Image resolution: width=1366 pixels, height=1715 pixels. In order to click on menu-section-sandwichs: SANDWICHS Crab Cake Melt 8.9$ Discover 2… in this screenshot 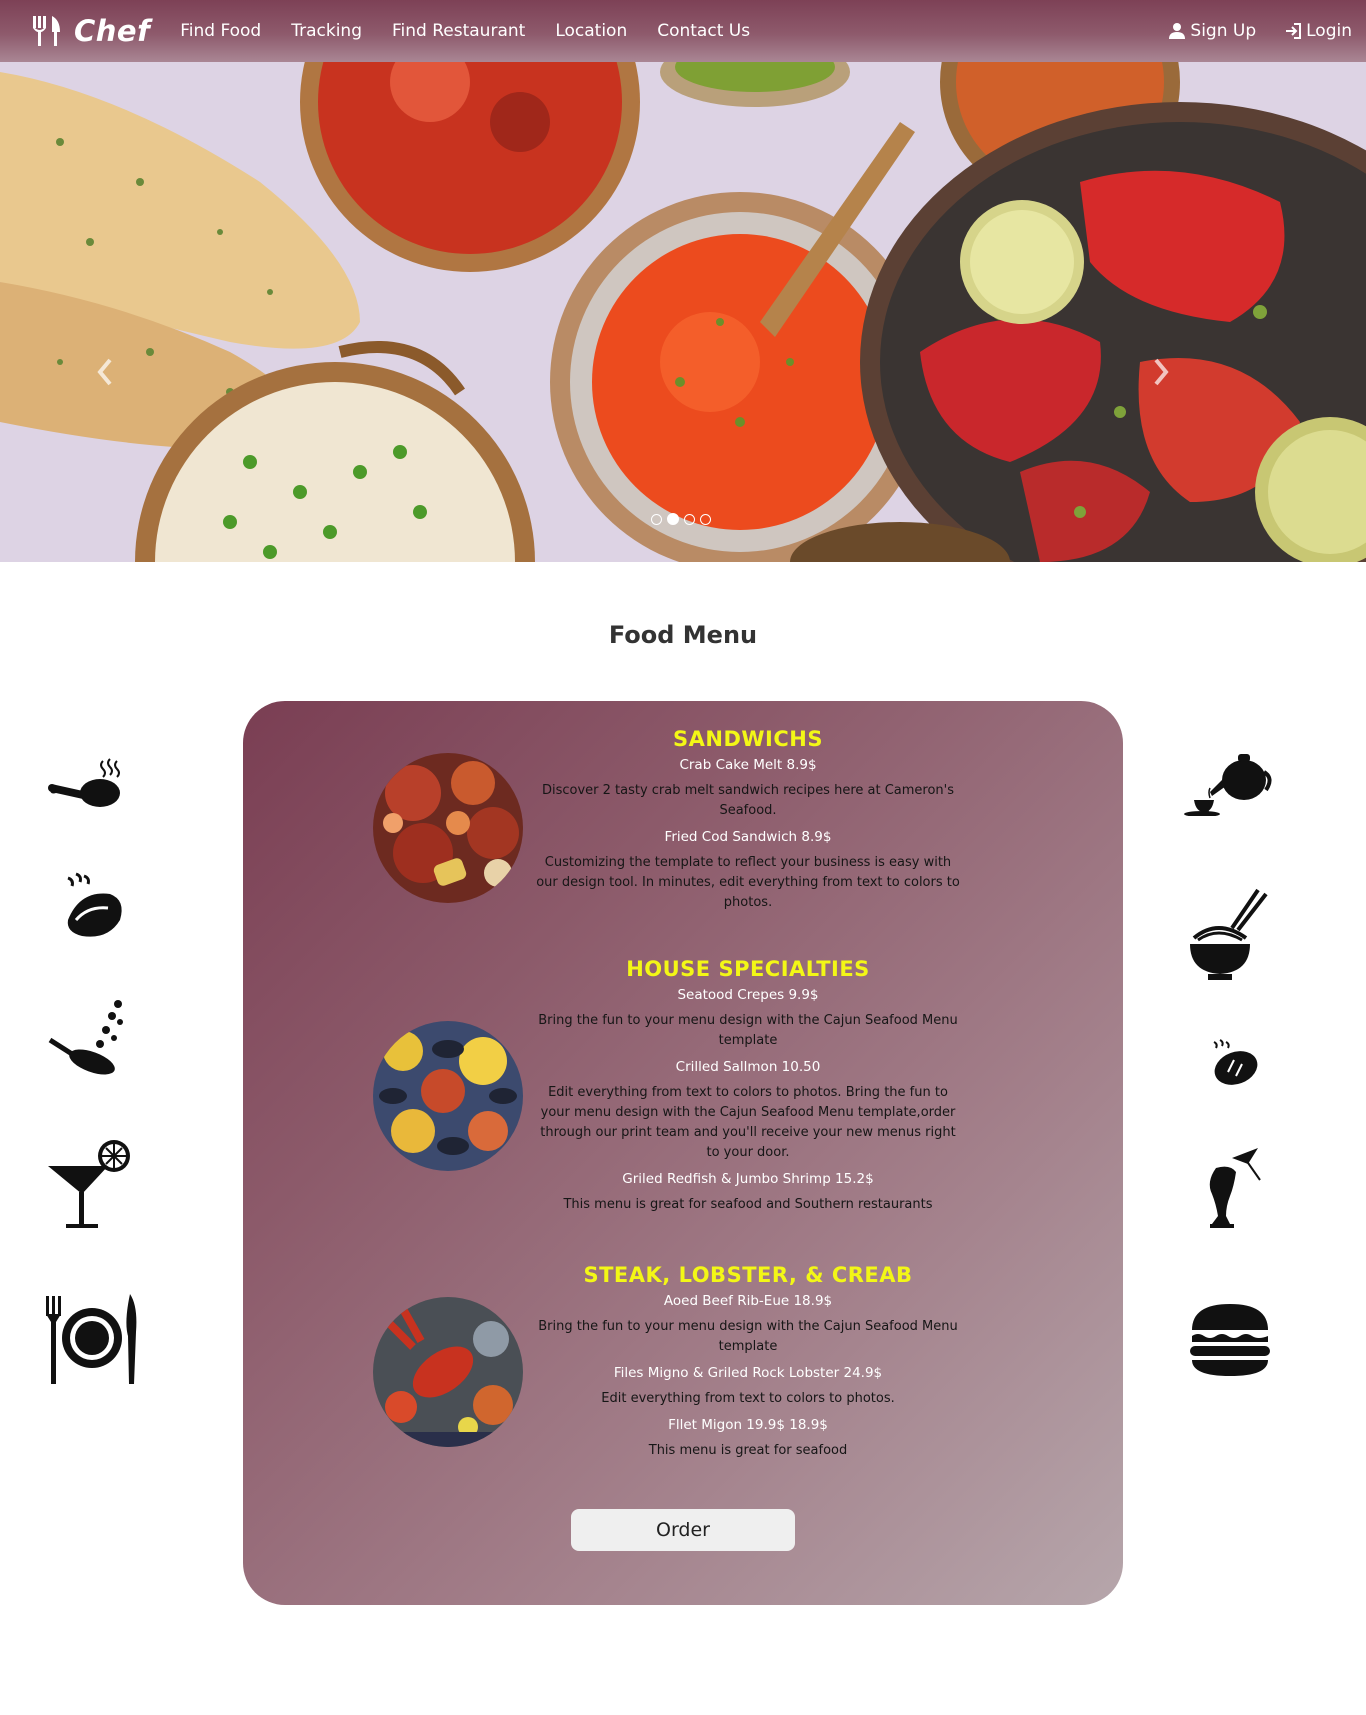, I will do `click(748, 824)`.